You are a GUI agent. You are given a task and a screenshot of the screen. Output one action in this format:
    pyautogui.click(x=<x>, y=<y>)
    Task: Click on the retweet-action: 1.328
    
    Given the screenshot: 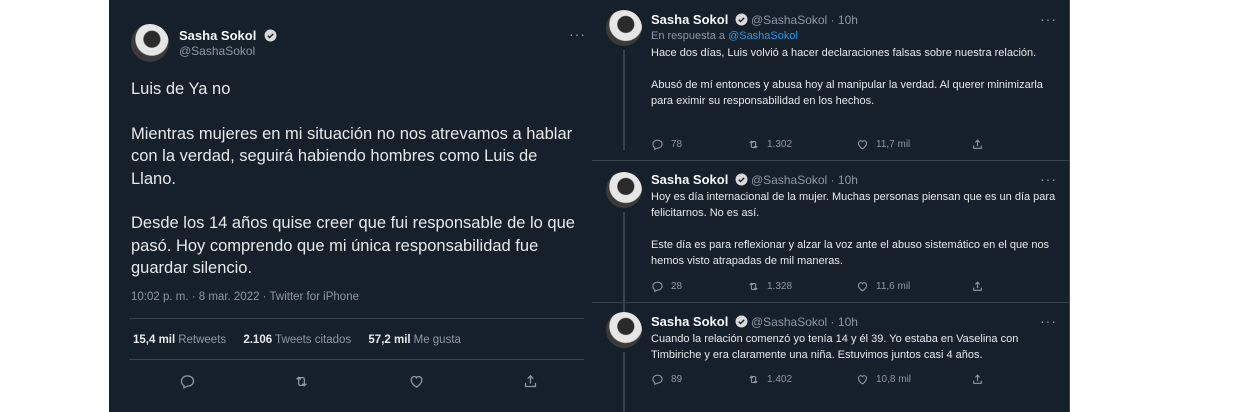 What is the action you would take?
    pyautogui.click(x=769, y=286)
    